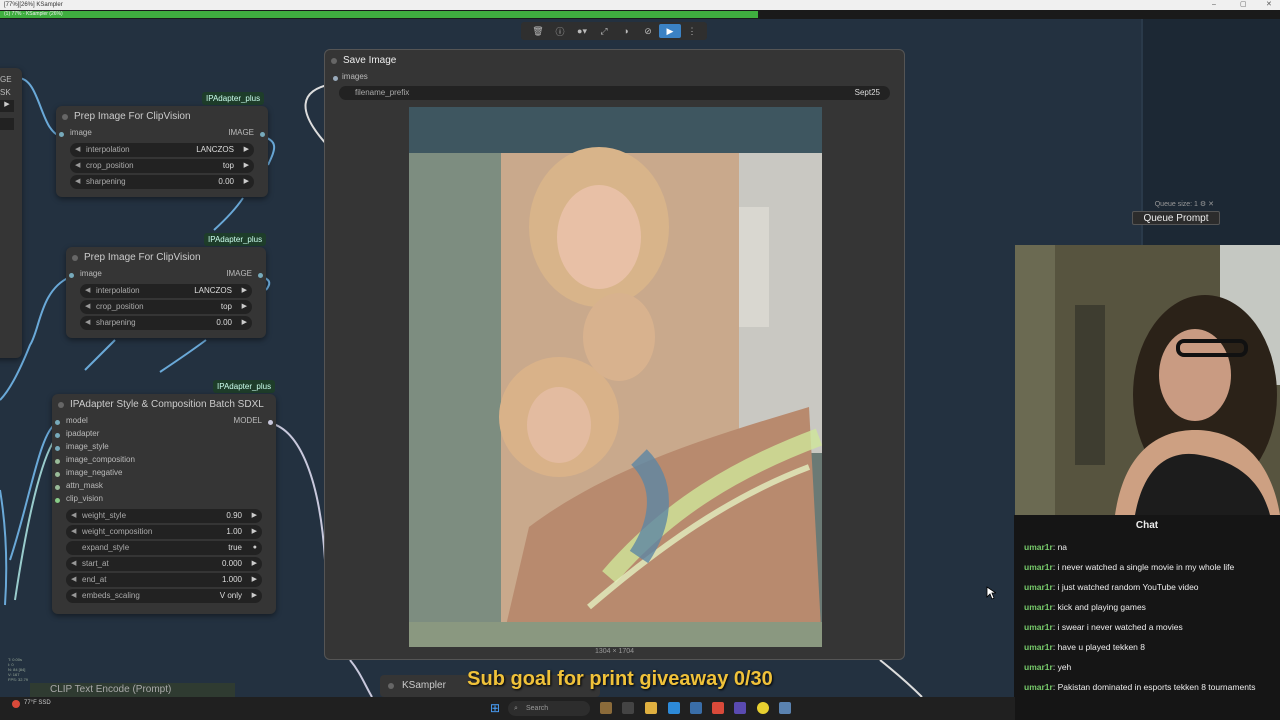  Describe the element at coordinates (604, 31) in the screenshot. I see `expand-icon: ⤢` at that location.